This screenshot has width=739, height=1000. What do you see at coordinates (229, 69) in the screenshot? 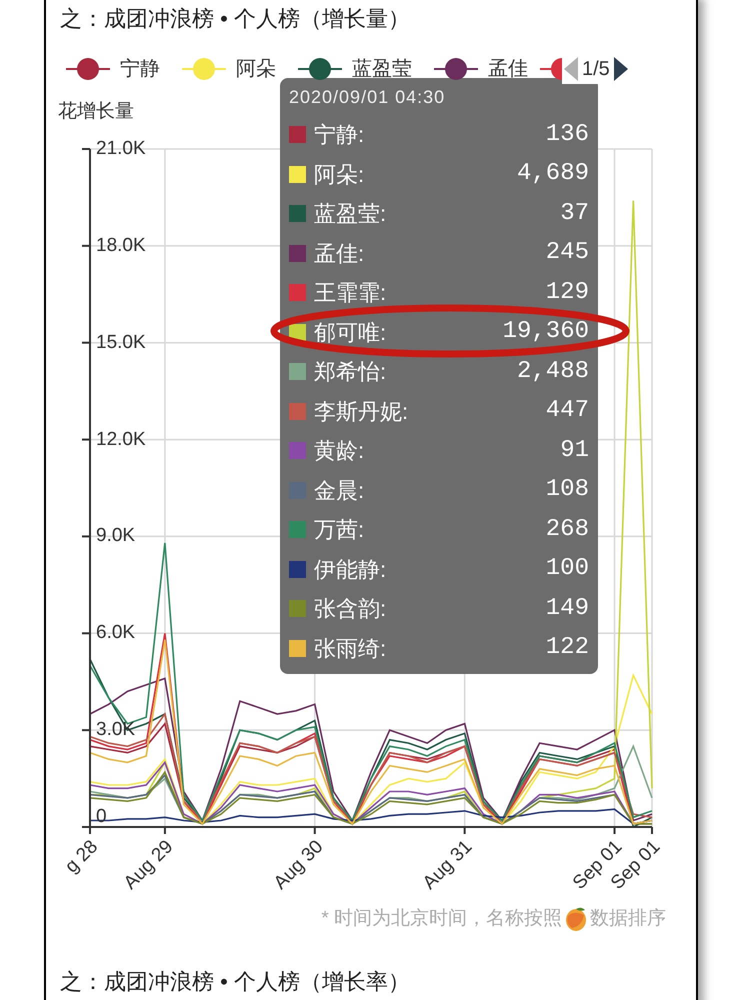
I see `legend-item: 阿朵` at bounding box center [229, 69].